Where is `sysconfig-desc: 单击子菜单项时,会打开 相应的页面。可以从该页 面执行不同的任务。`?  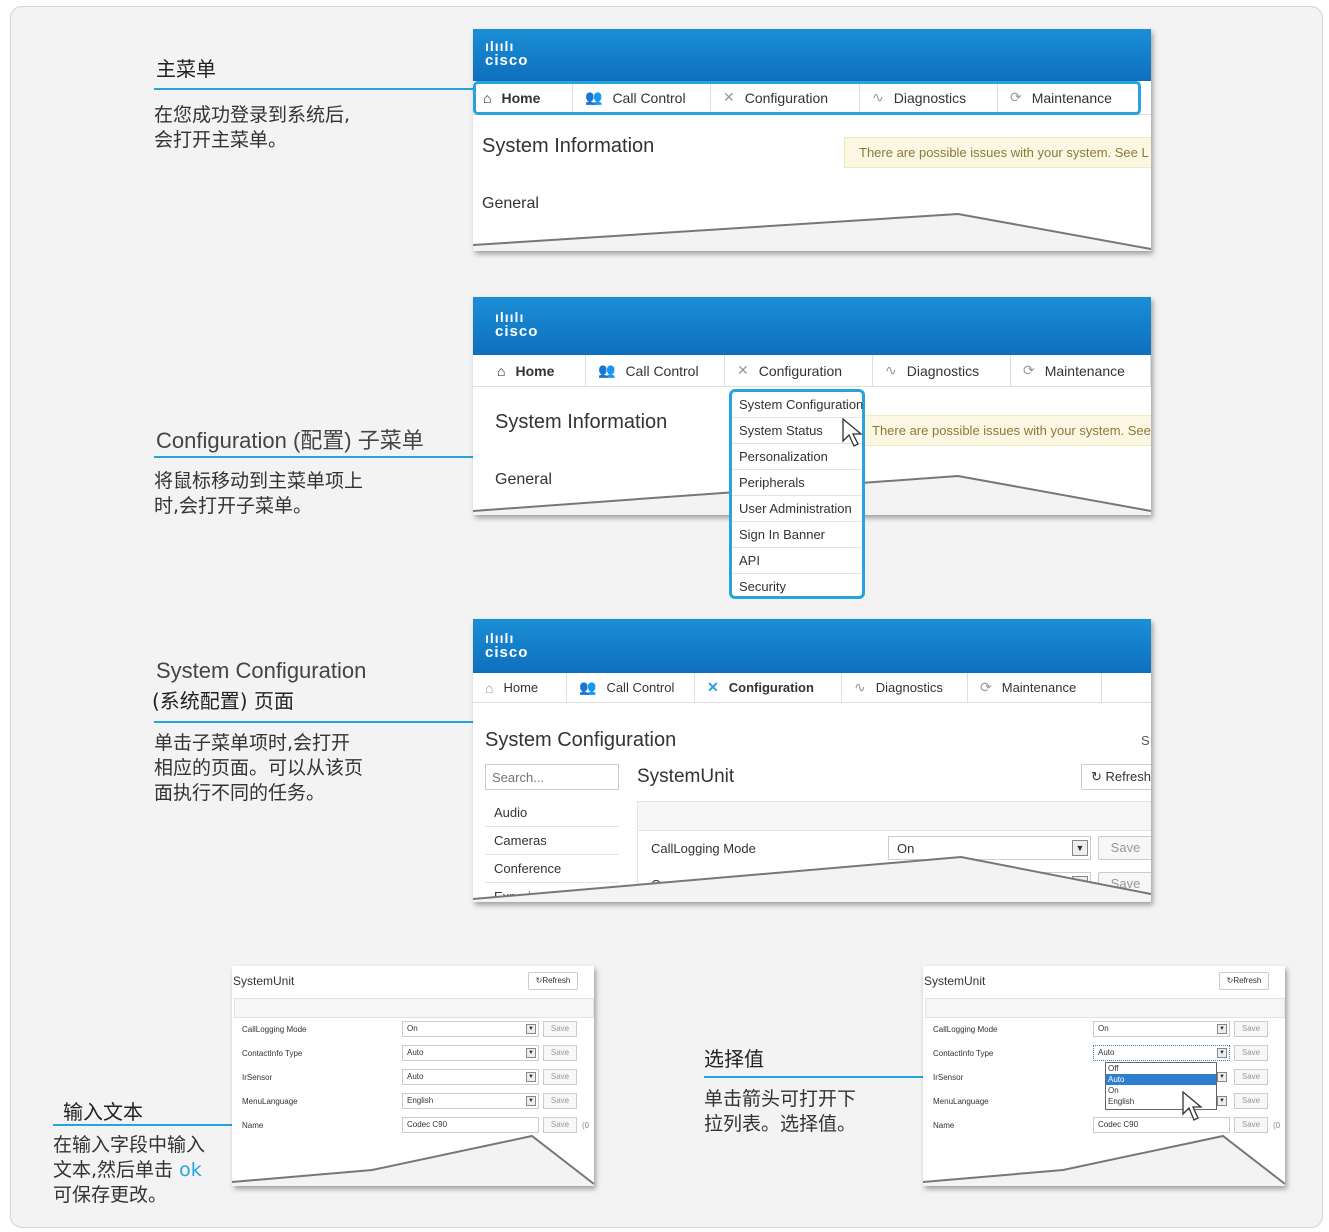
sysconfig-desc: 单击子菜单项时,会打开 相应的页面。可以从该页 面执行不同的任务。 is located at coordinates (258, 768).